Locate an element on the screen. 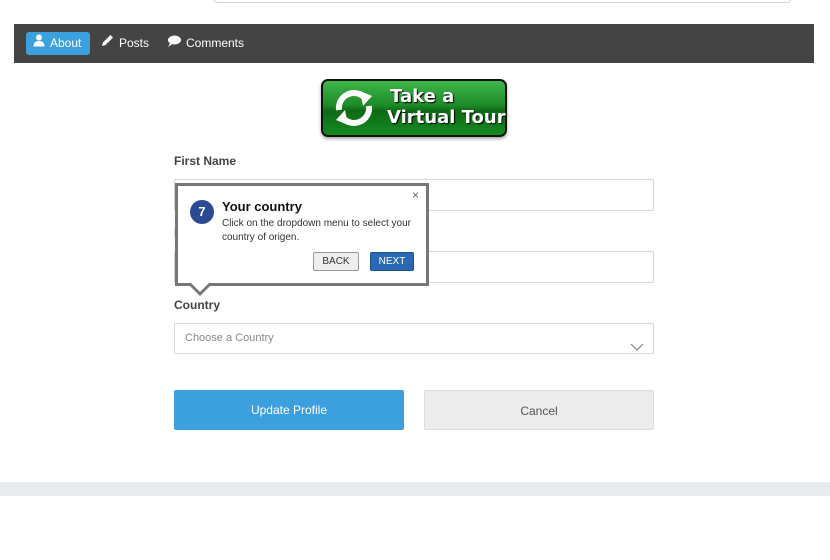 This screenshot has height=560, width=830. chevron-down-icon is located at coordinates (637, 348).